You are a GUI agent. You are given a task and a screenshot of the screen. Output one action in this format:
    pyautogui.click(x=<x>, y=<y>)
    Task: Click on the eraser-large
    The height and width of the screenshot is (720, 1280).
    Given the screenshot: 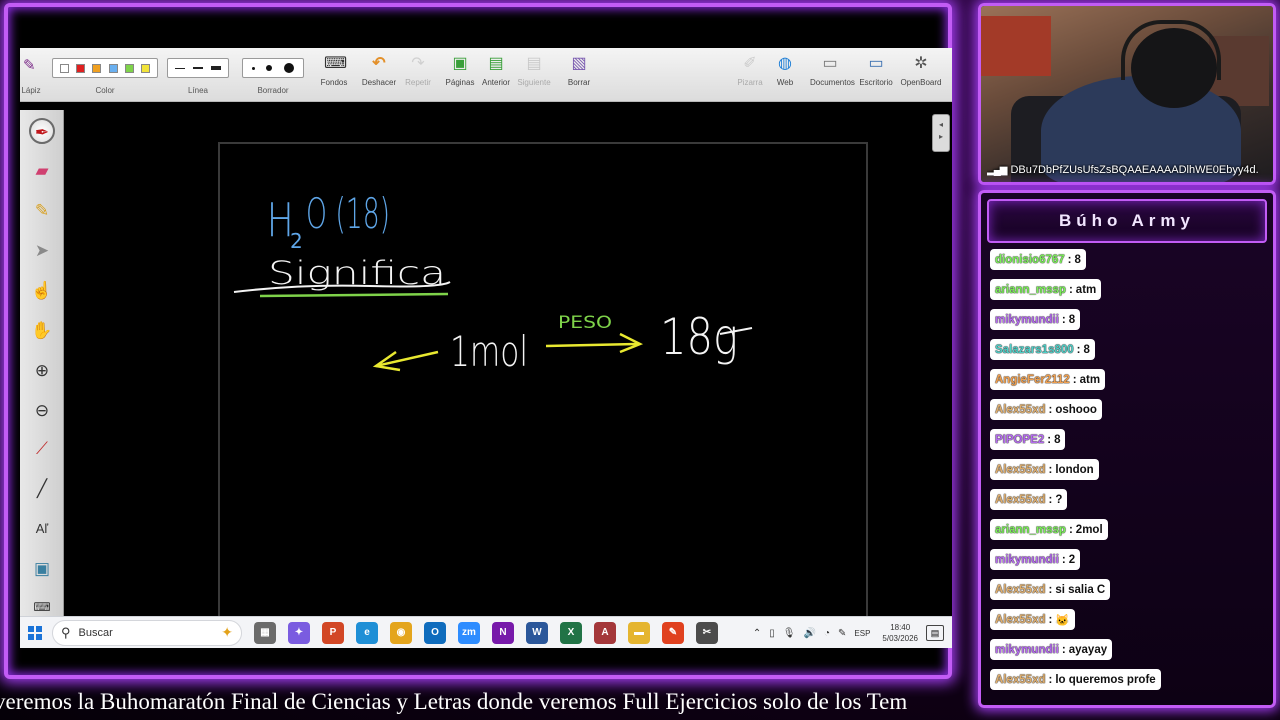 What is the action you would take?
    pyautogui.click(x=289, y=68)
    